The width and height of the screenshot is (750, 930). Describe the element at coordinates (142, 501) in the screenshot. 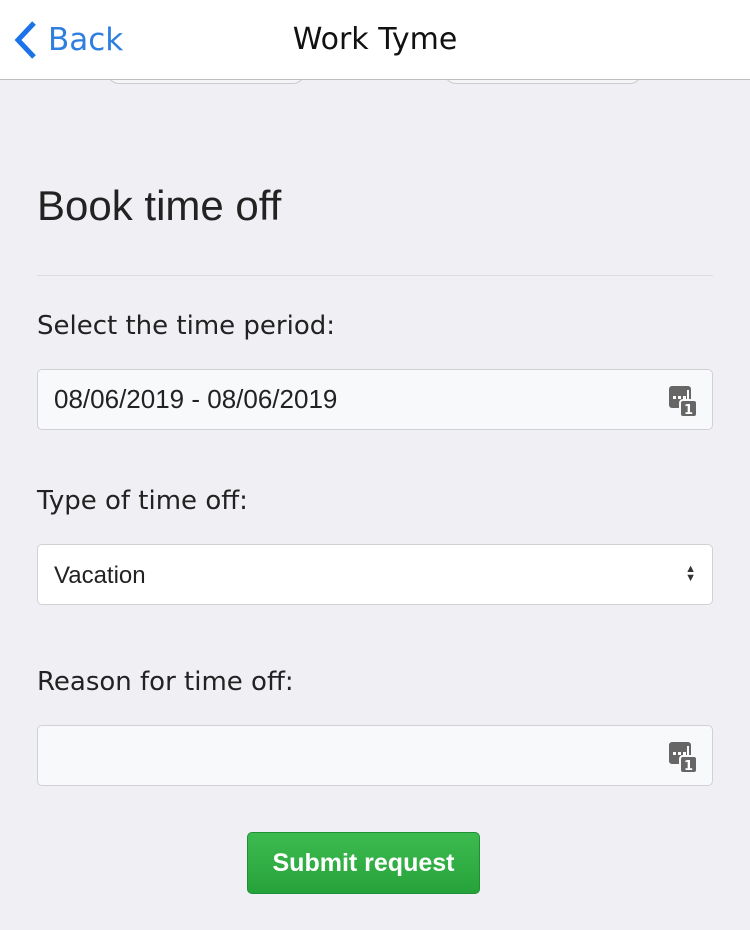

I see `type-label: Type of time off:` at that location.